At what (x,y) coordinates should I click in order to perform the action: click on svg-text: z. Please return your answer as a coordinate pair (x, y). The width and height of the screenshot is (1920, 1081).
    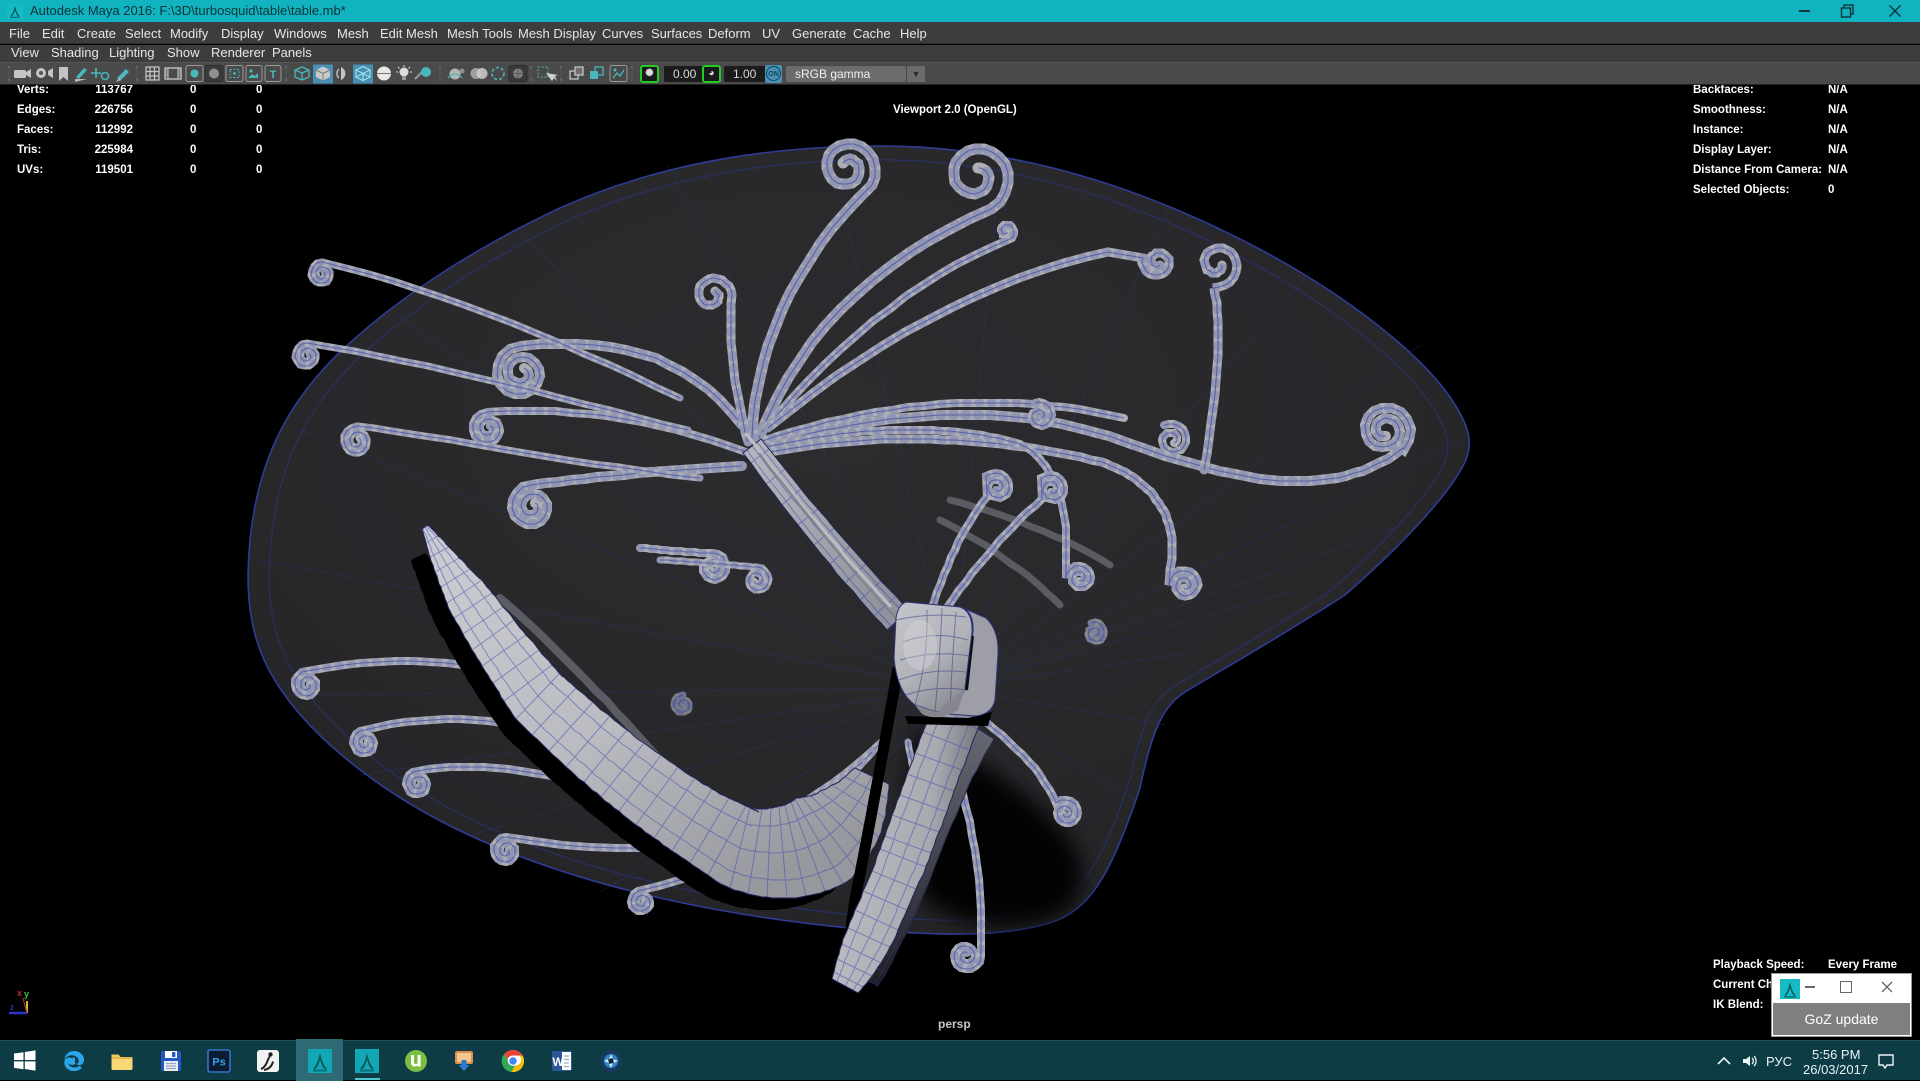
    Looking at the image, I should click on (12, 1007).